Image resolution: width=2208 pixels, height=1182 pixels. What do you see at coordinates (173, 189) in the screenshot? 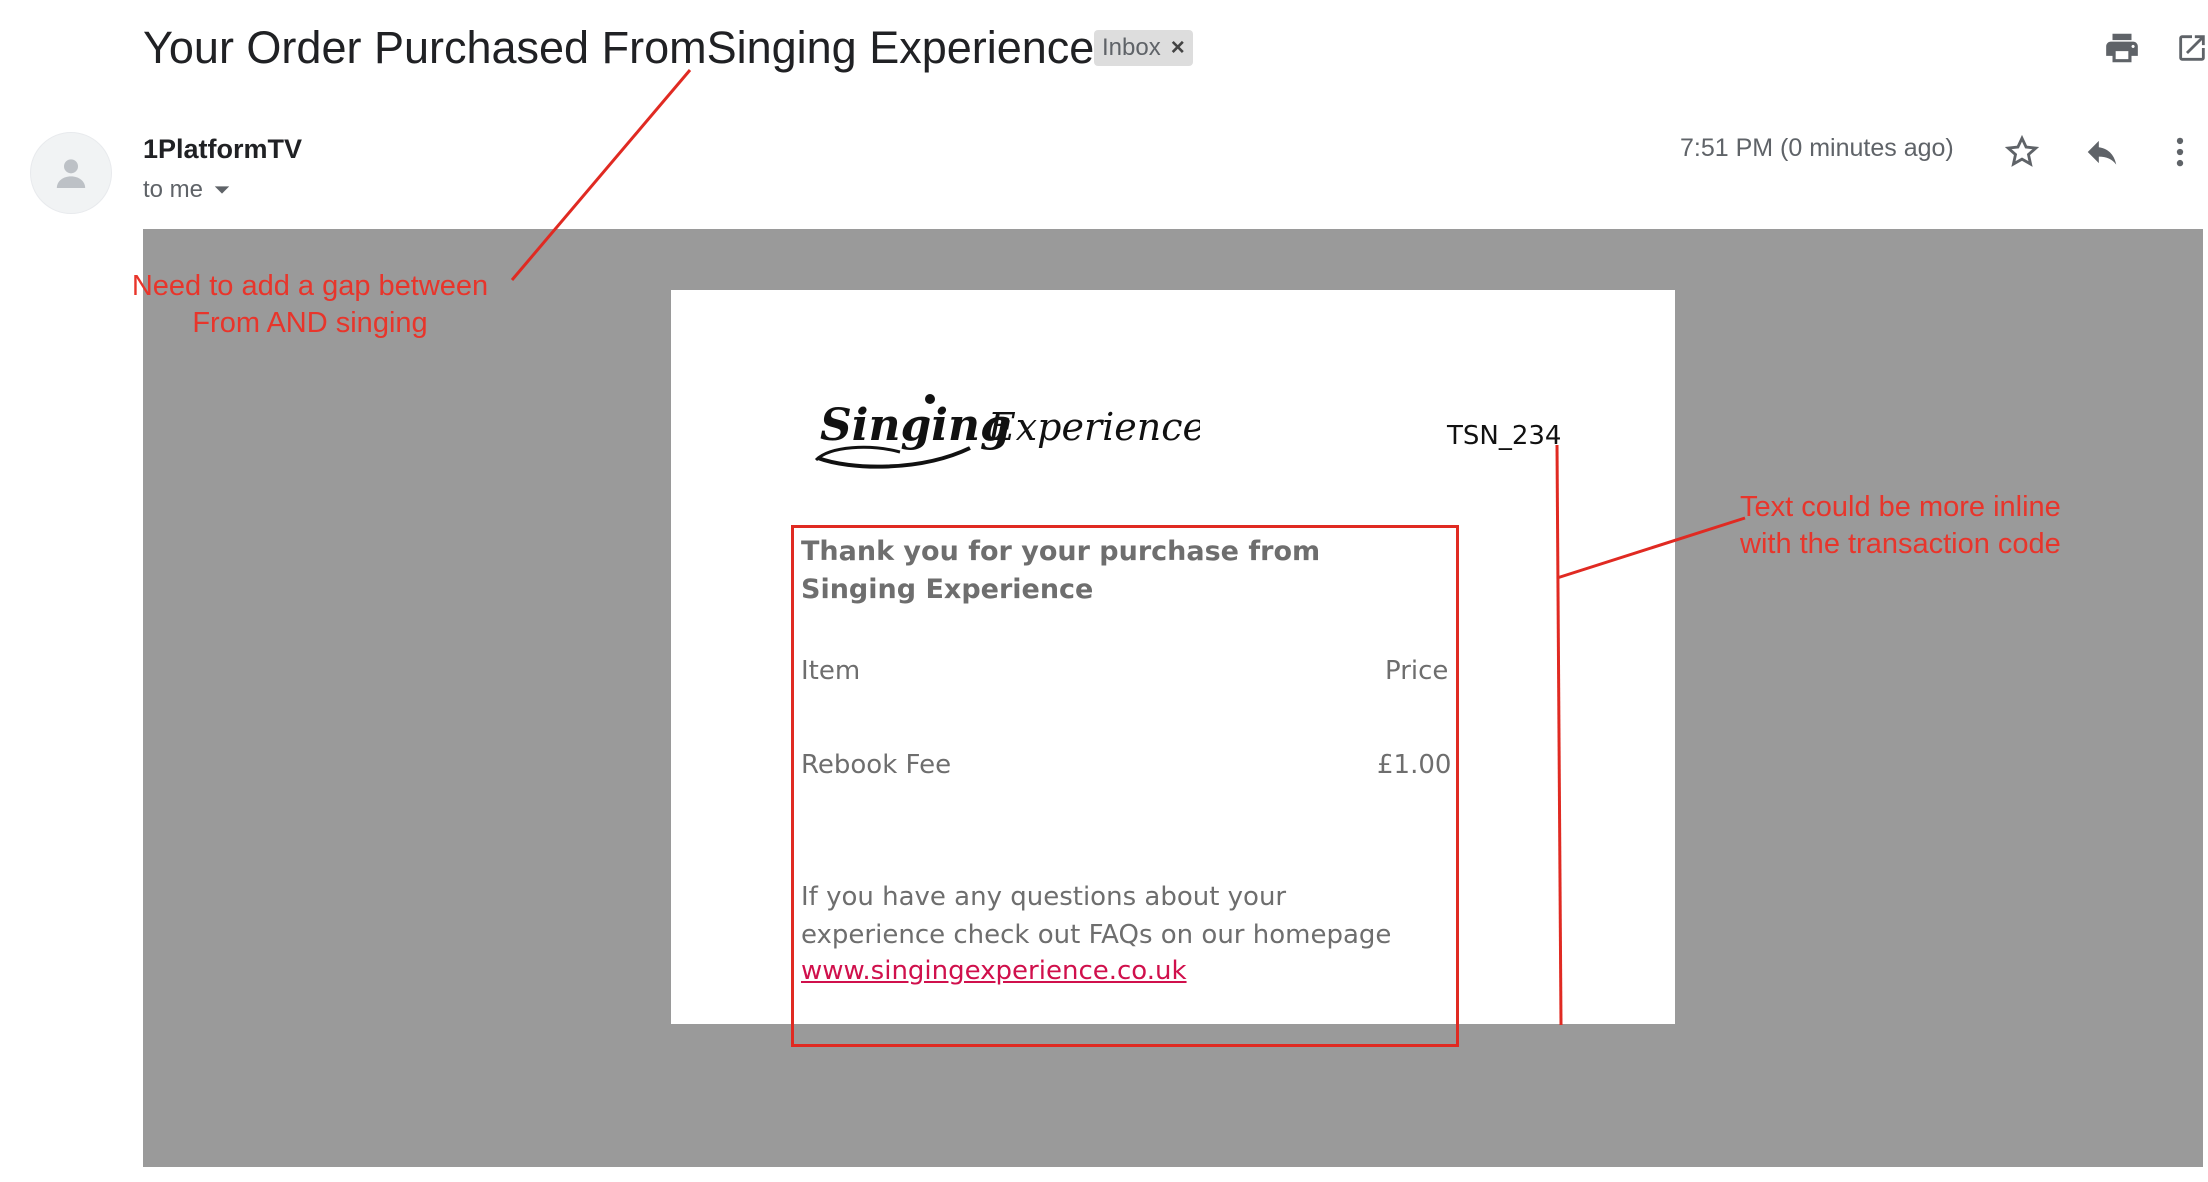
I see `recipient-label: to me` at bounding box center [173, 189].